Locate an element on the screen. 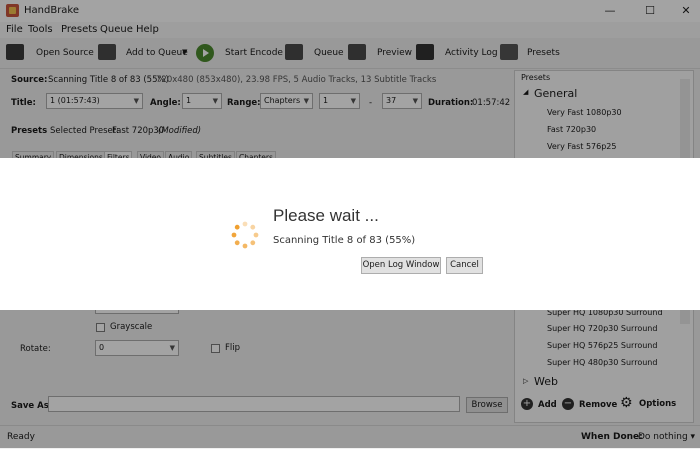 This screenshot has height=449, width=700. dialog-status: Scanning Title 8 of 83 (55%) is located at coordinates (344, 240).